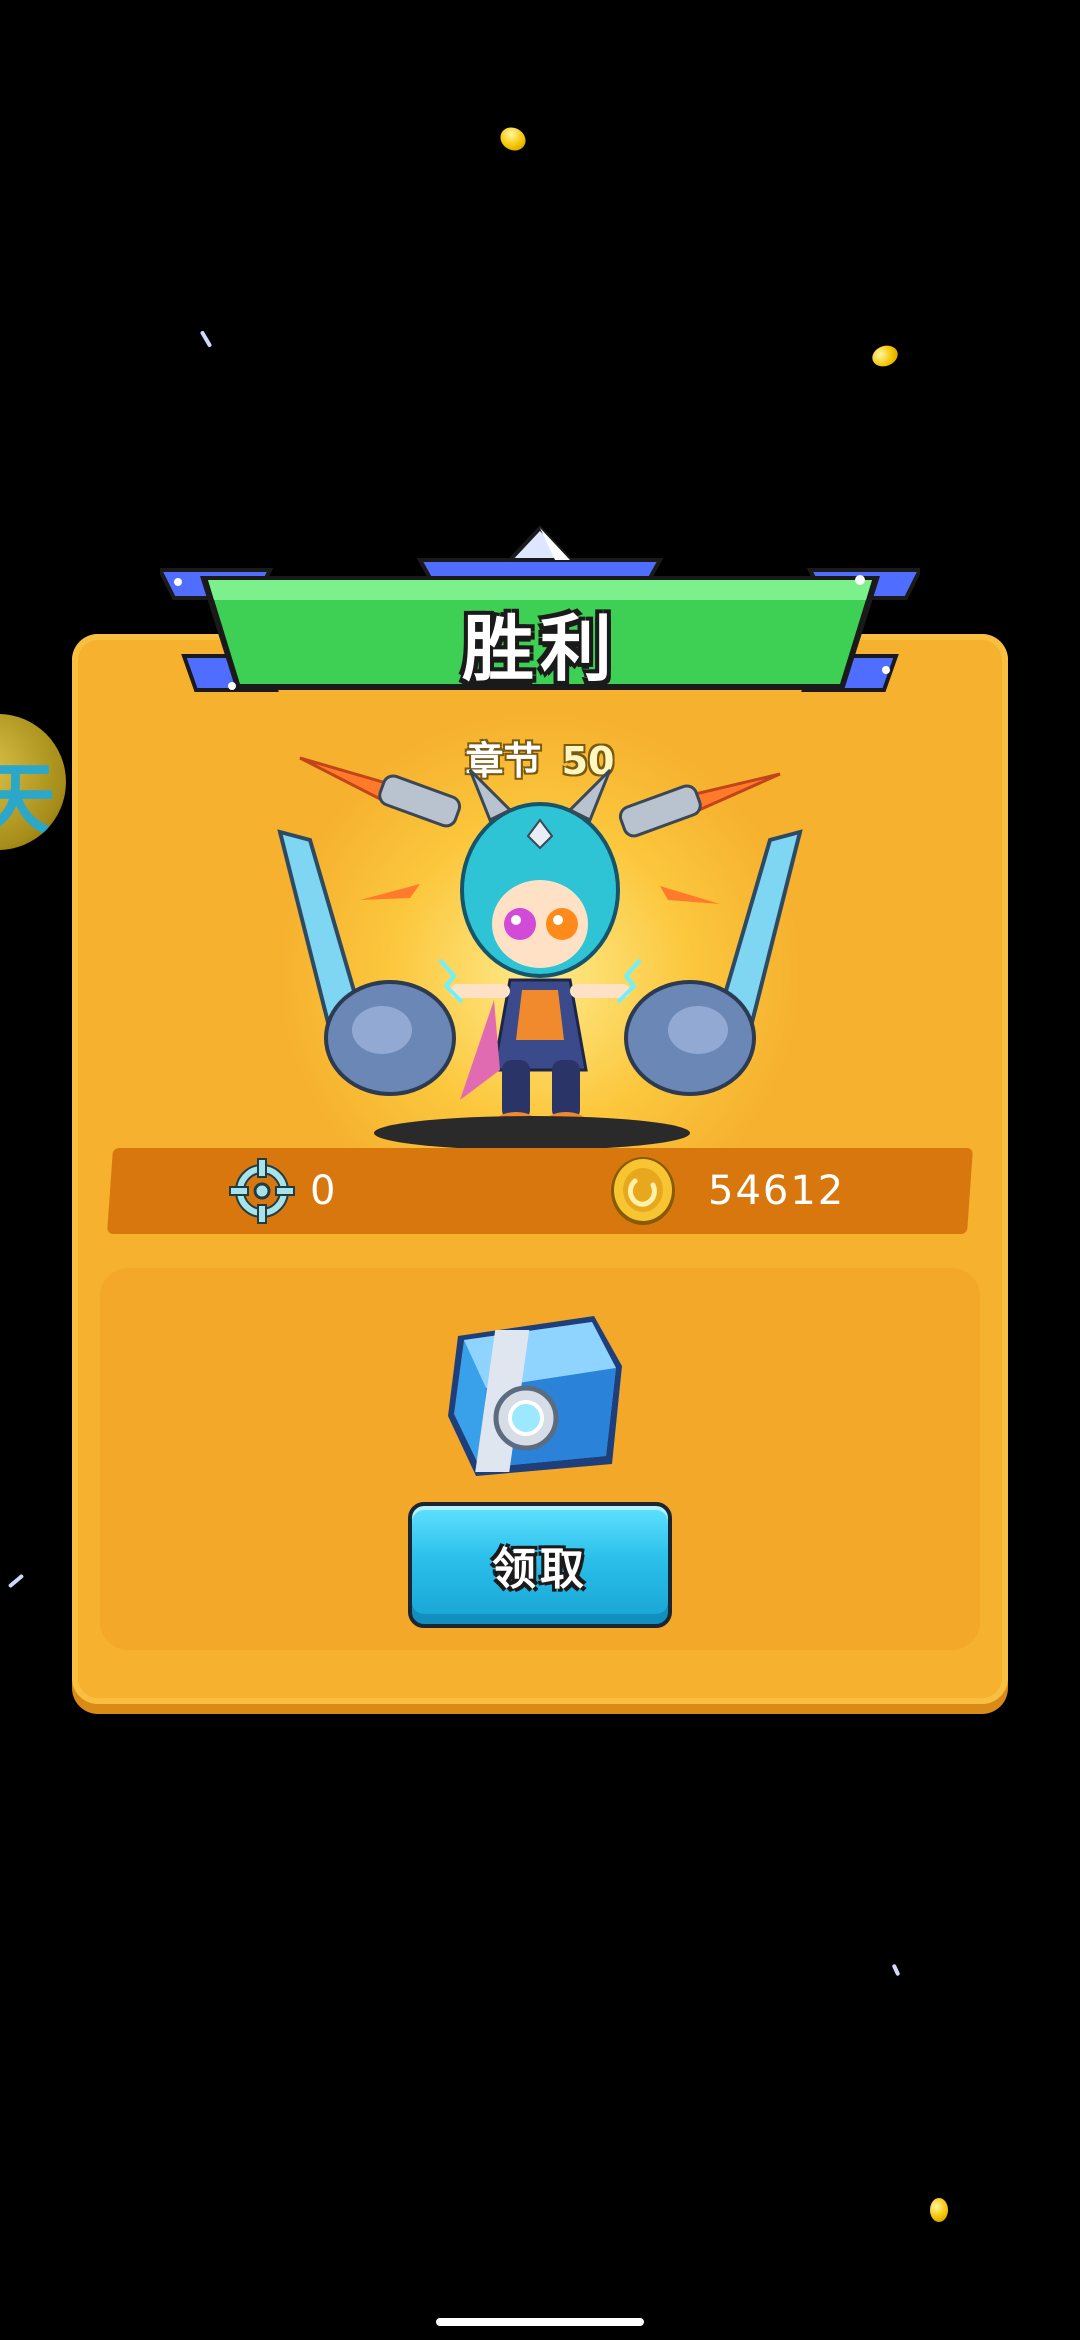  What do you see at coordinates (643, 1191) in the screenshot?
I see `gold-coin-icon` at bounding box center [643, 1191].